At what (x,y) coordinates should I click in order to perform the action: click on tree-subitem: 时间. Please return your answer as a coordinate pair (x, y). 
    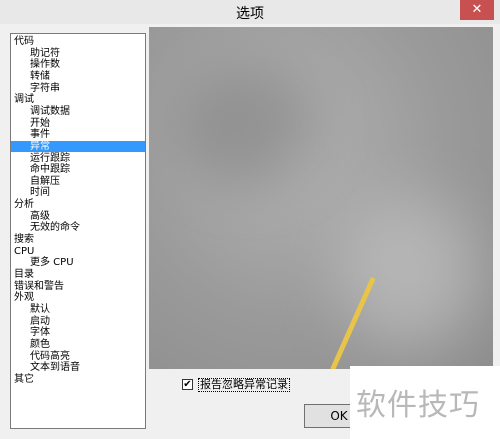
    Looking at the image, I should click on (30, 192).